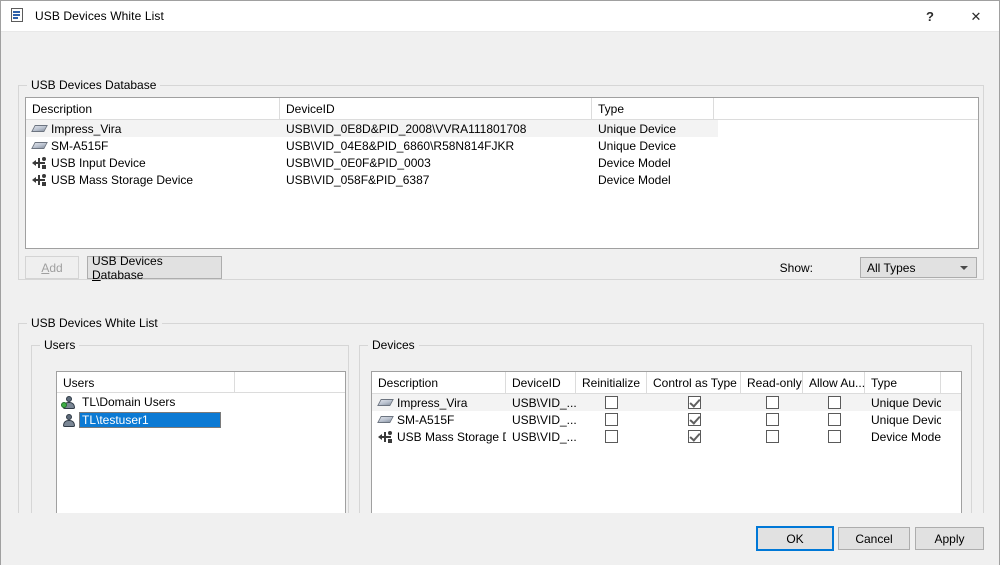  What do you see at coordinates (976, 16) in the screenshot?
I see `close-icon: ✕` at bounding box center [976, 16].